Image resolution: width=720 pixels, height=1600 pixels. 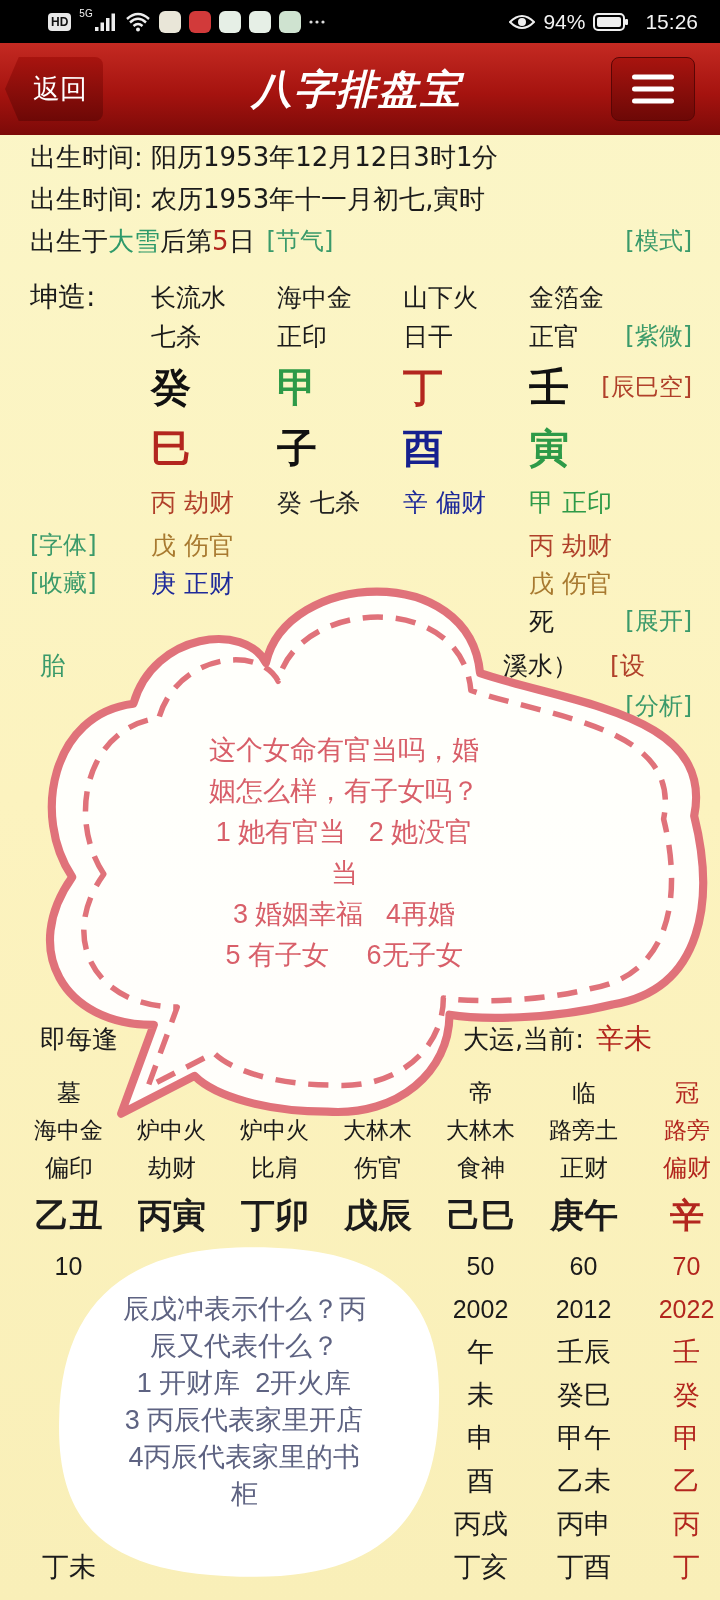 I want to click on ten-god-text: 比肩, so click(x=274, y=1168).